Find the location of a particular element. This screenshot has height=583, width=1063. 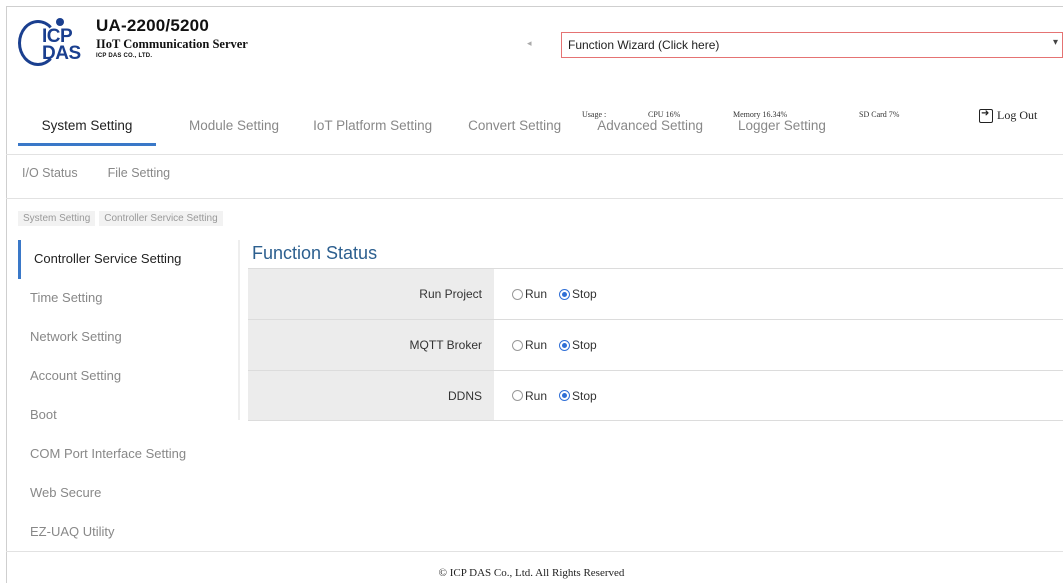

logo-dot-icon is located at coordinates (60, 22).